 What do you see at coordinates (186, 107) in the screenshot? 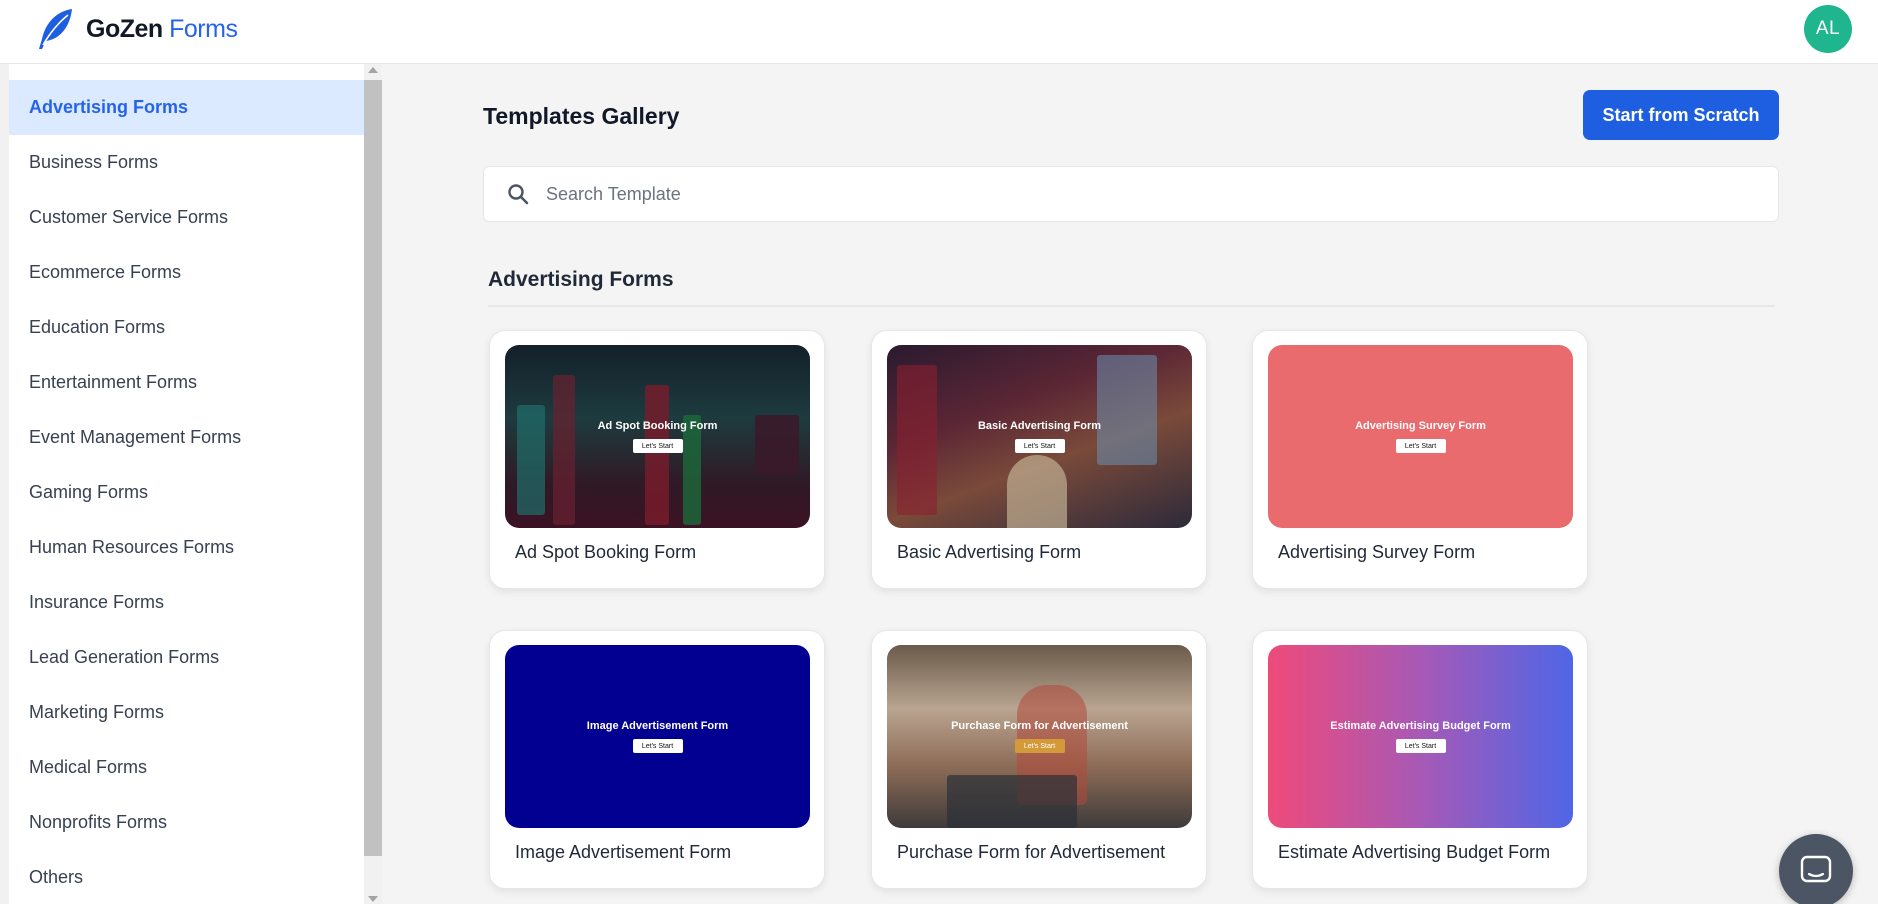
I see `sidebar-item-advertising: Advertising Forms` at bounding box center [186, 107].